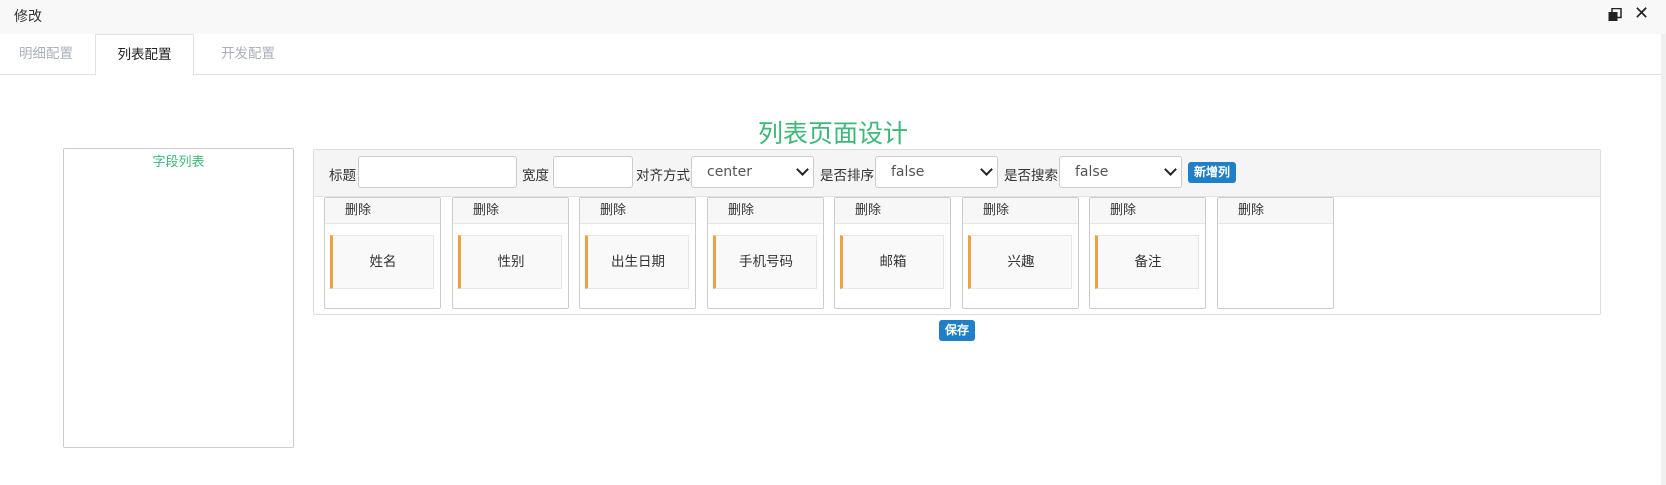 Image resolution: width=1666 pixels, height=485 pixels. Describe the element at coordinates (833, 17) in the screenshot. I see `window-titlebar: 修改 ✕` at that location.